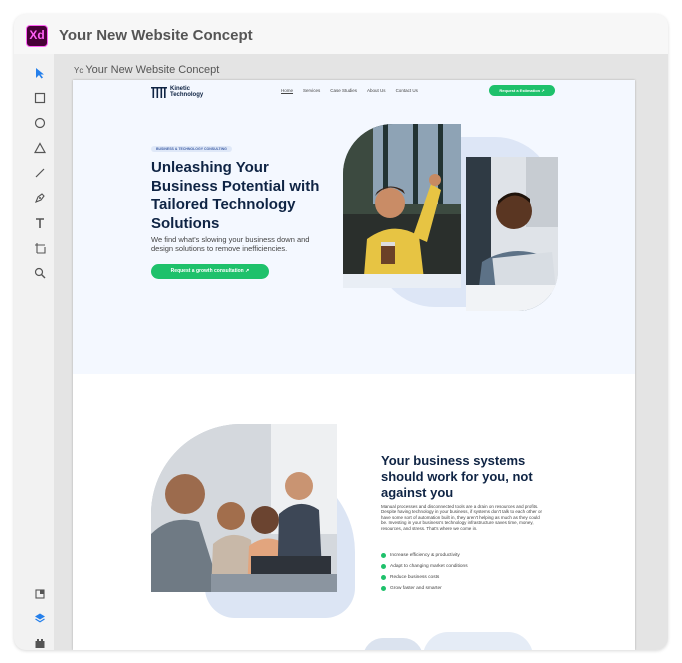  What do you see at coordinates (376, 90) in the screenshot?
I see `nav-link-about-us: About Us` at bounding box center [376, 90].